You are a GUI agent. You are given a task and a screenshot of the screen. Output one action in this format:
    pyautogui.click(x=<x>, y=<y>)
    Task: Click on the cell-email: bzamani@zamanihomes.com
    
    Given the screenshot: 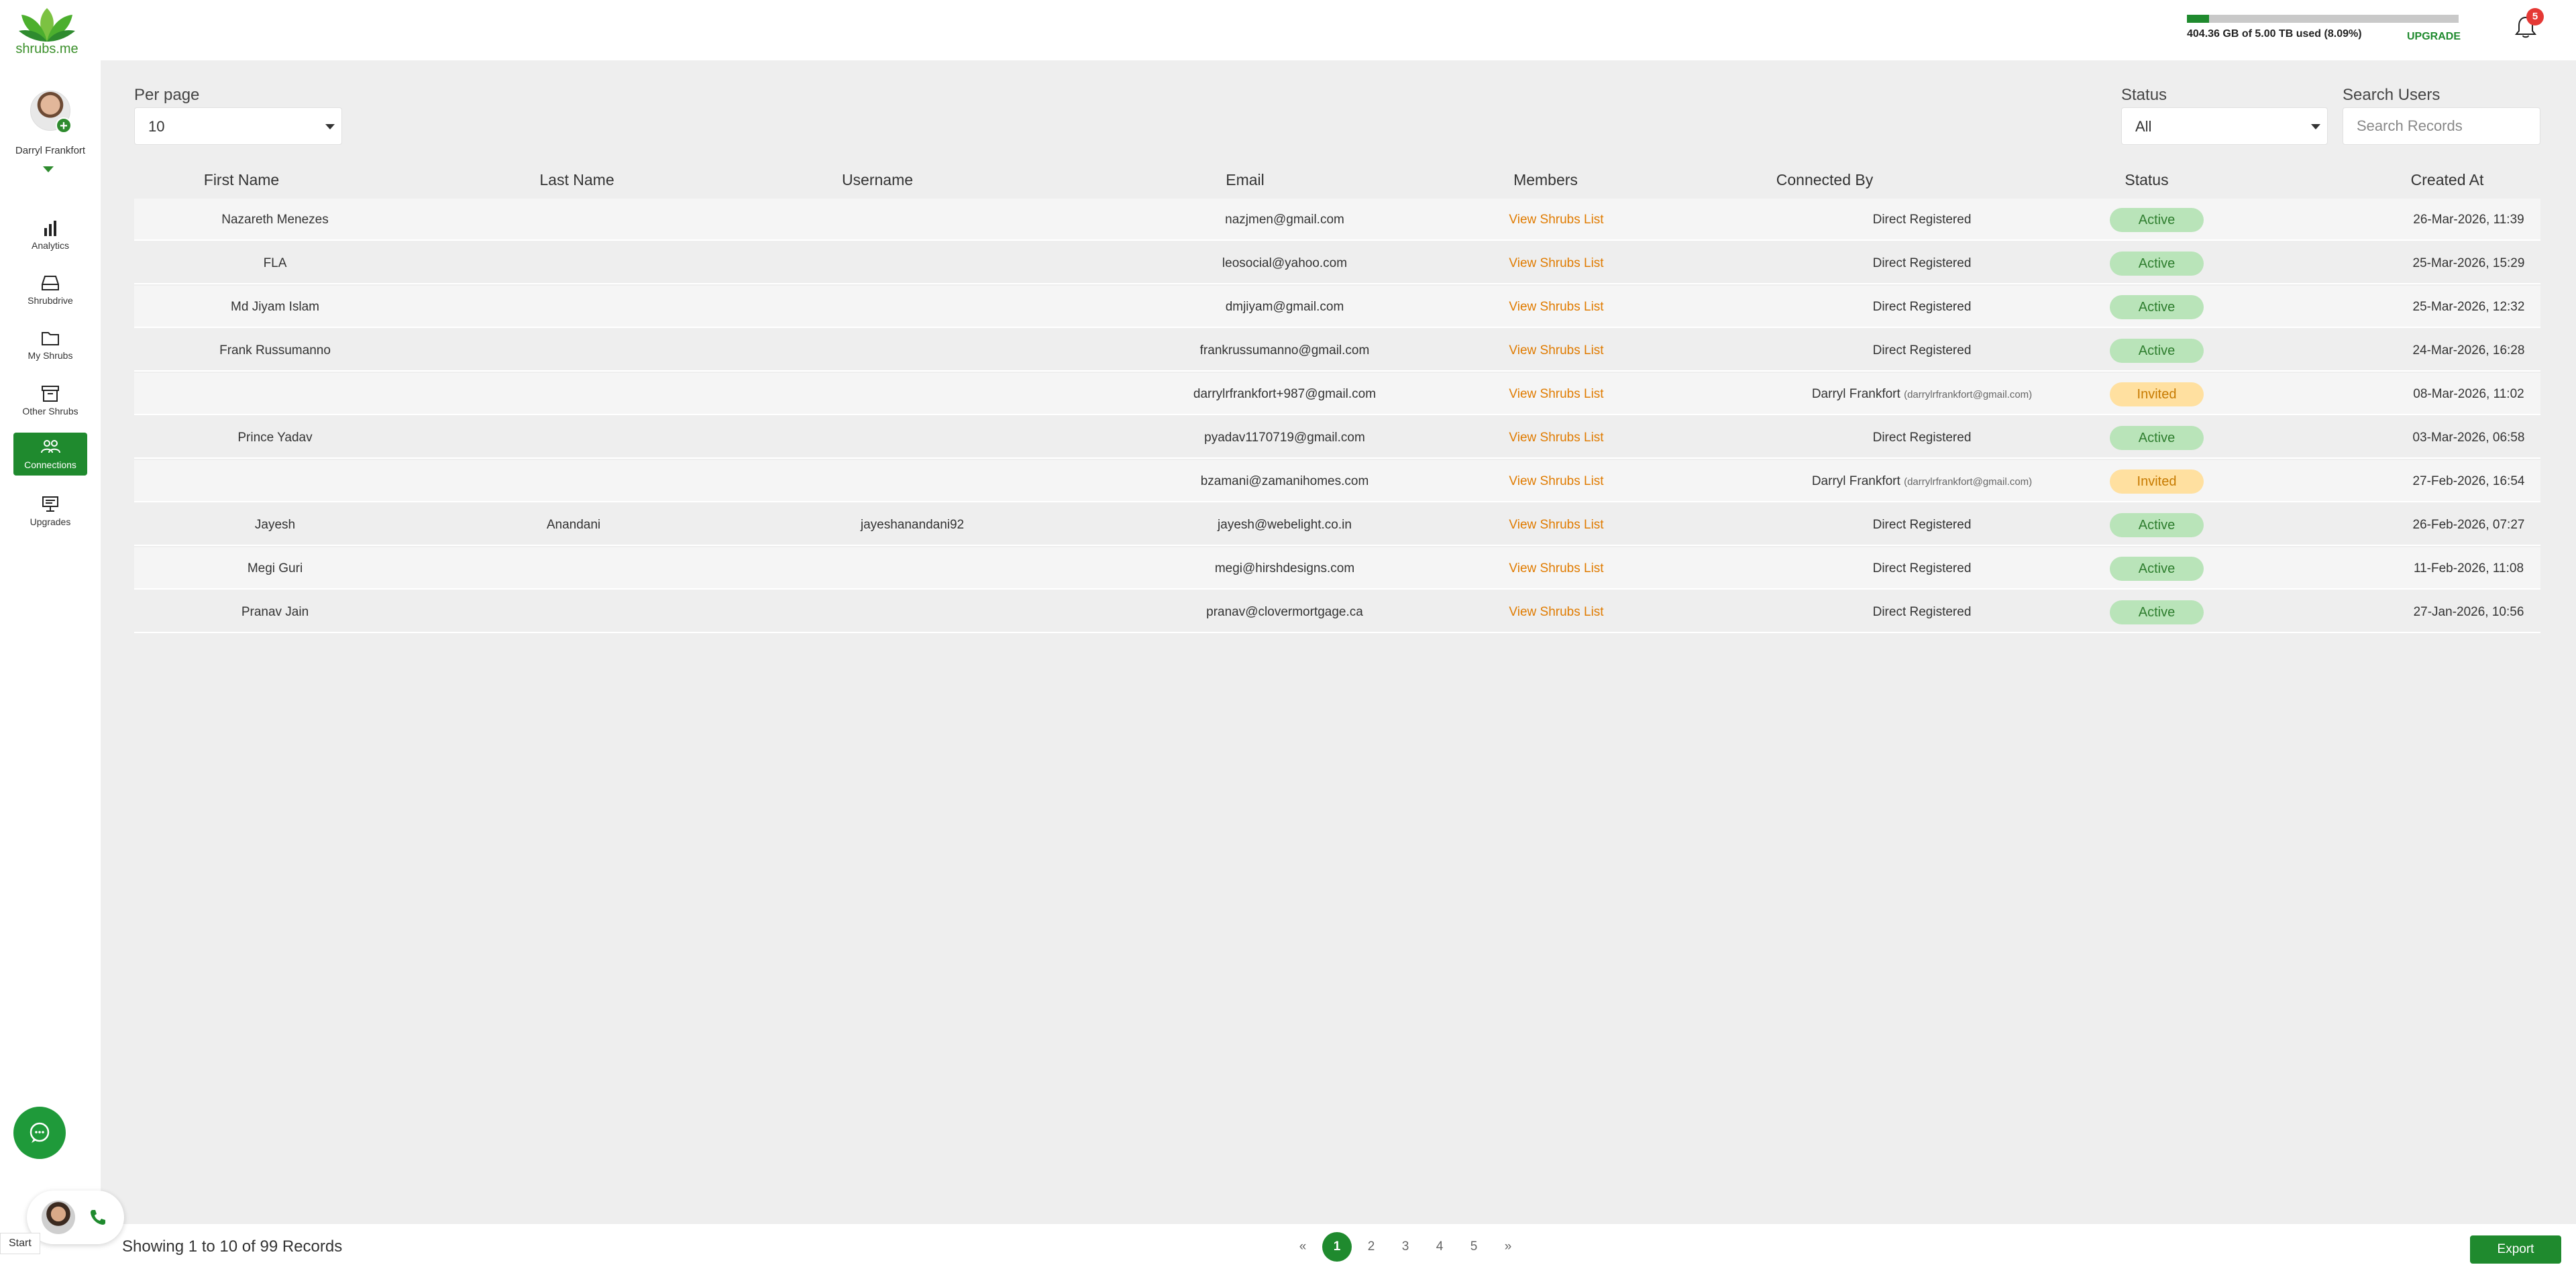 What is the action you would take?
    pyautogui.click(x=1284, y=481)
    